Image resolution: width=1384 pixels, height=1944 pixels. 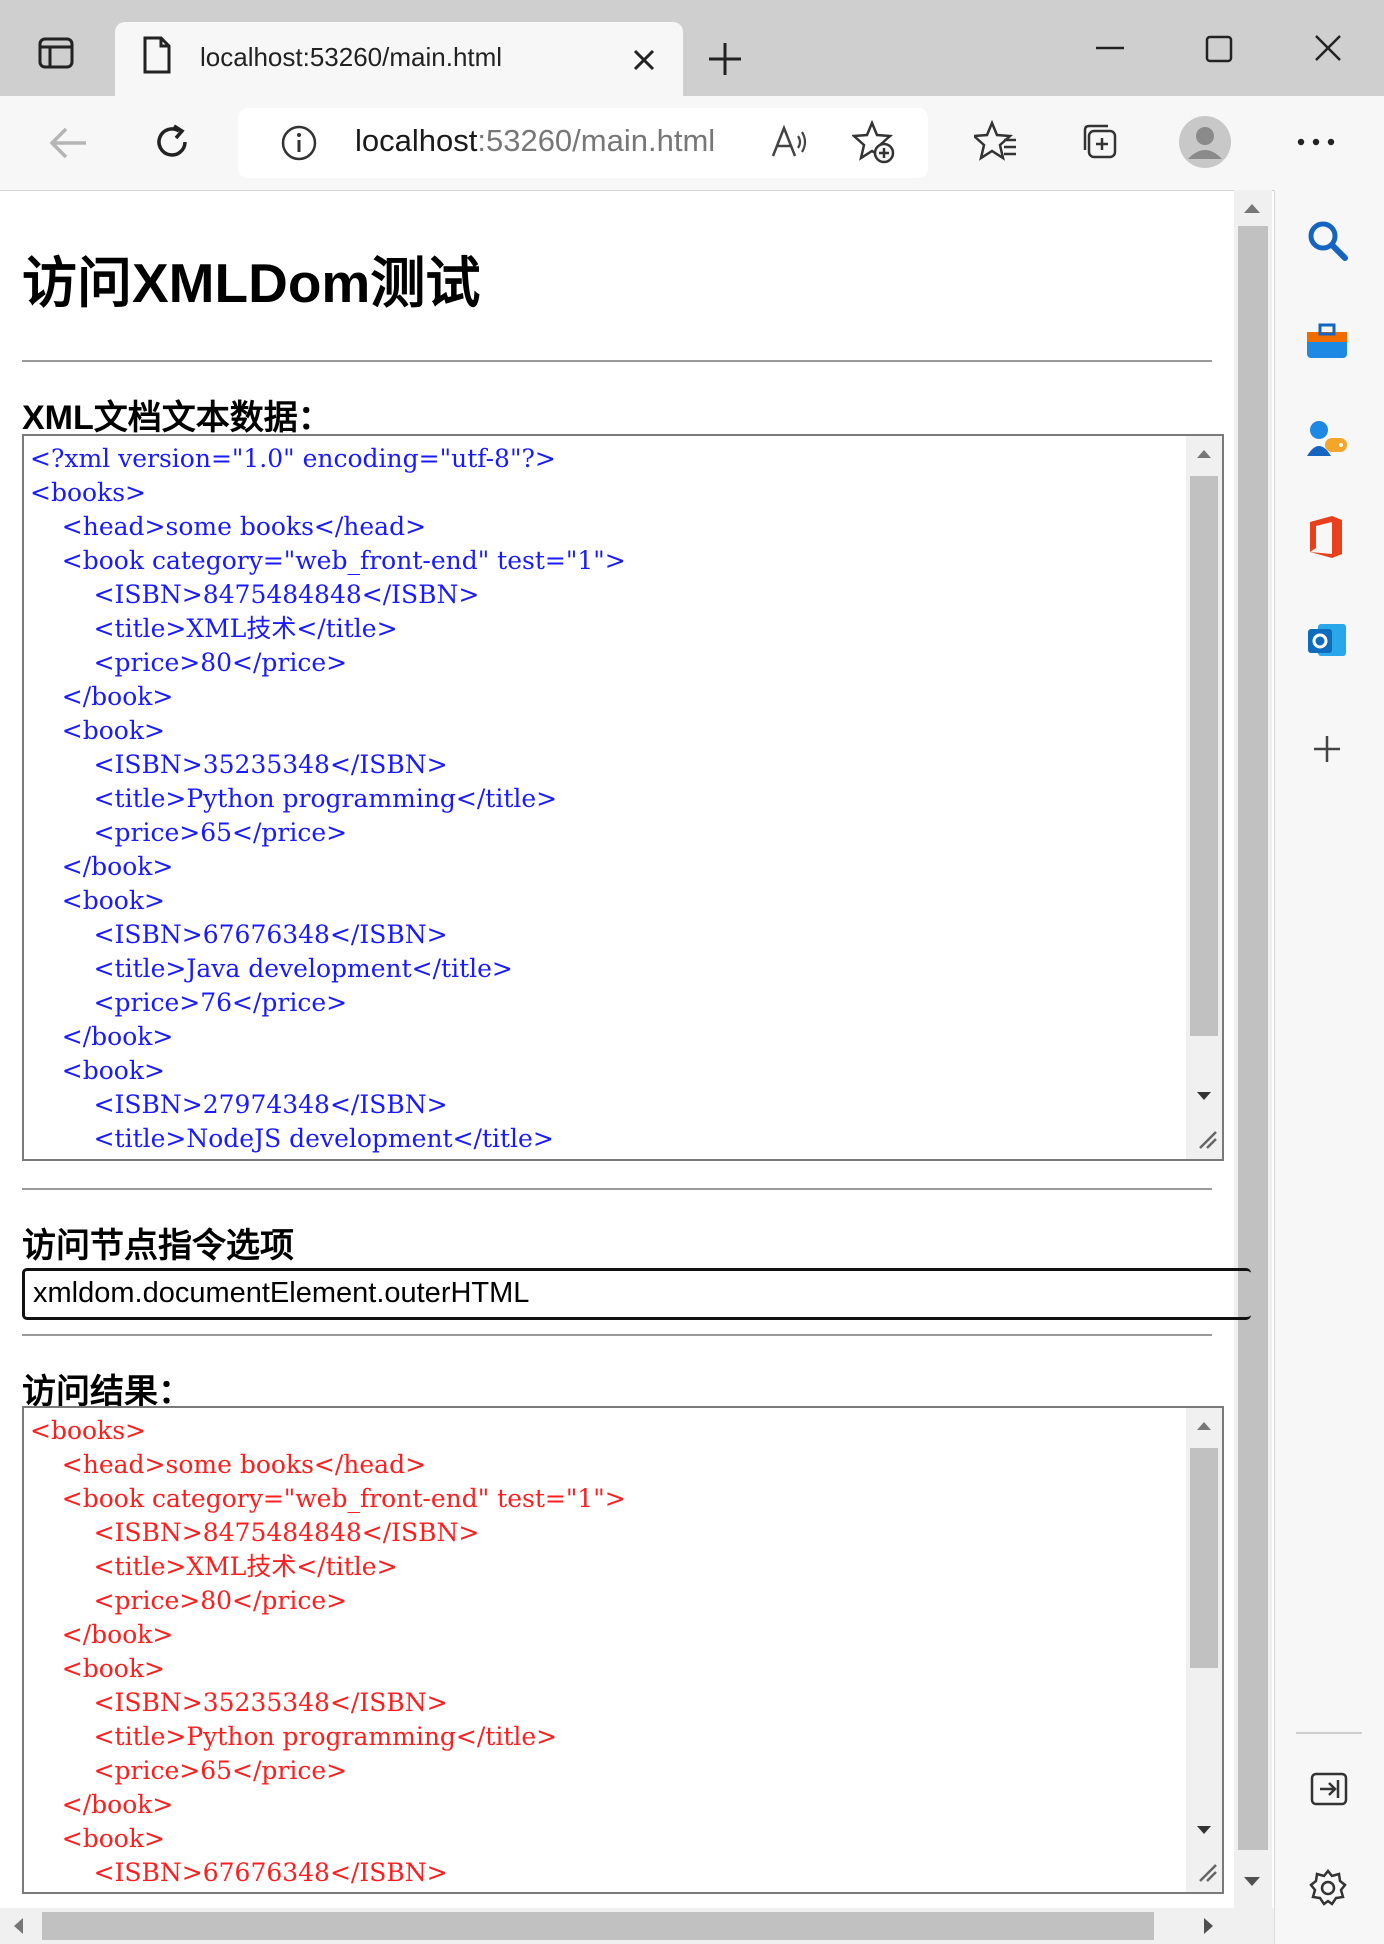 What do you see at coordinates (1329, 1789) in the screenshot?
I see `hide-sidebar-icon` at bounding box center [1329, 1789].